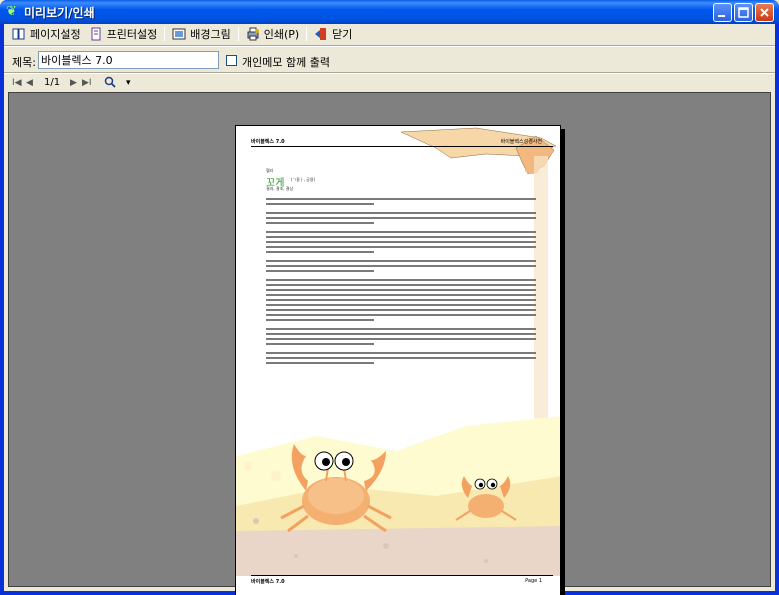 This screenshot has width=779, height=595. Describe the element at coordinates (24, 62) in the screenshot. I see `title-label: 제목:` at that location.